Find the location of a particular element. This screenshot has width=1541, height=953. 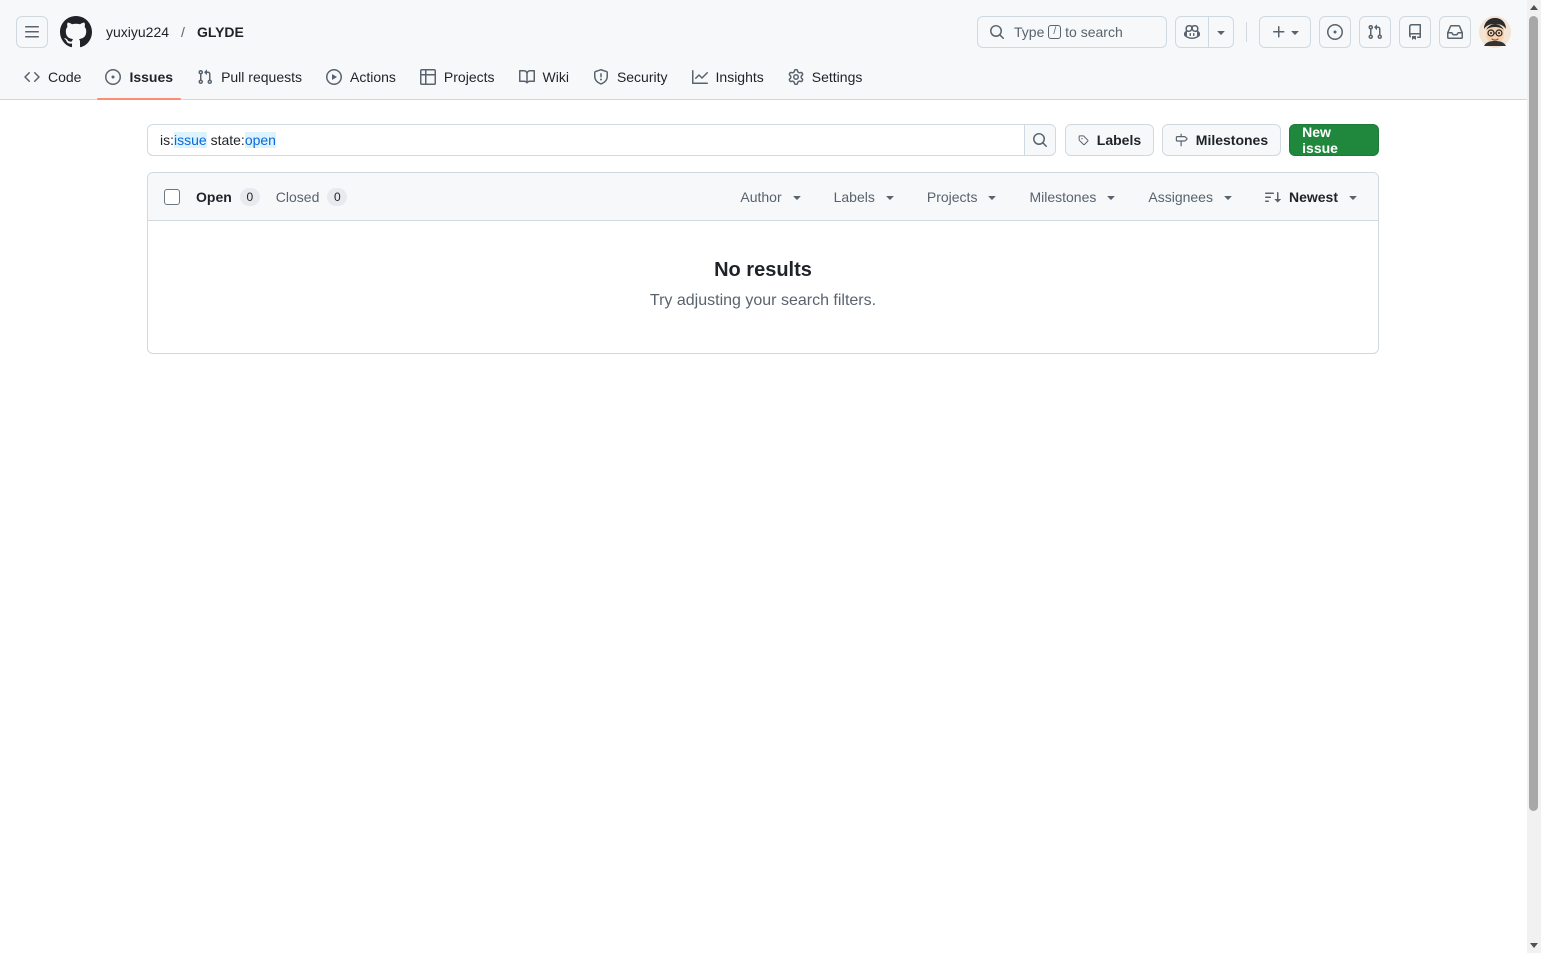

search-placeholder-prefix: Type is located at coordinates (1029, 32).